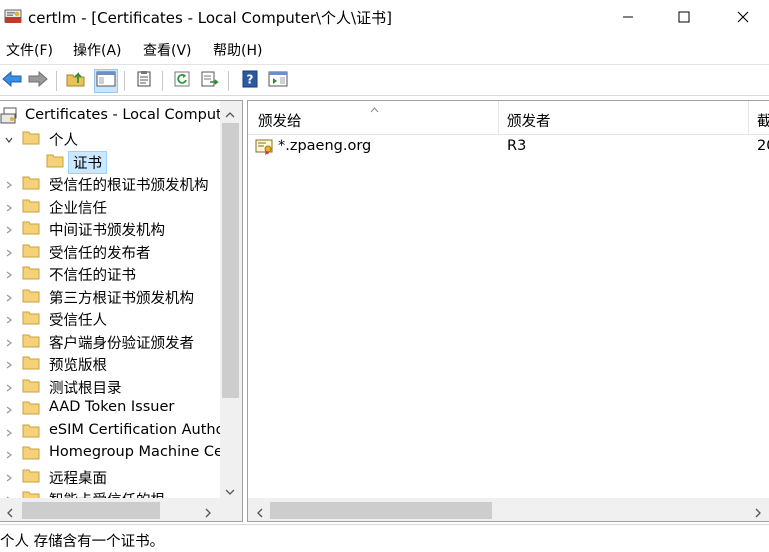 The width and height of the screenshot is (769, 552). I want to click on show-hide-console-tree-icon, so click(106, 81).